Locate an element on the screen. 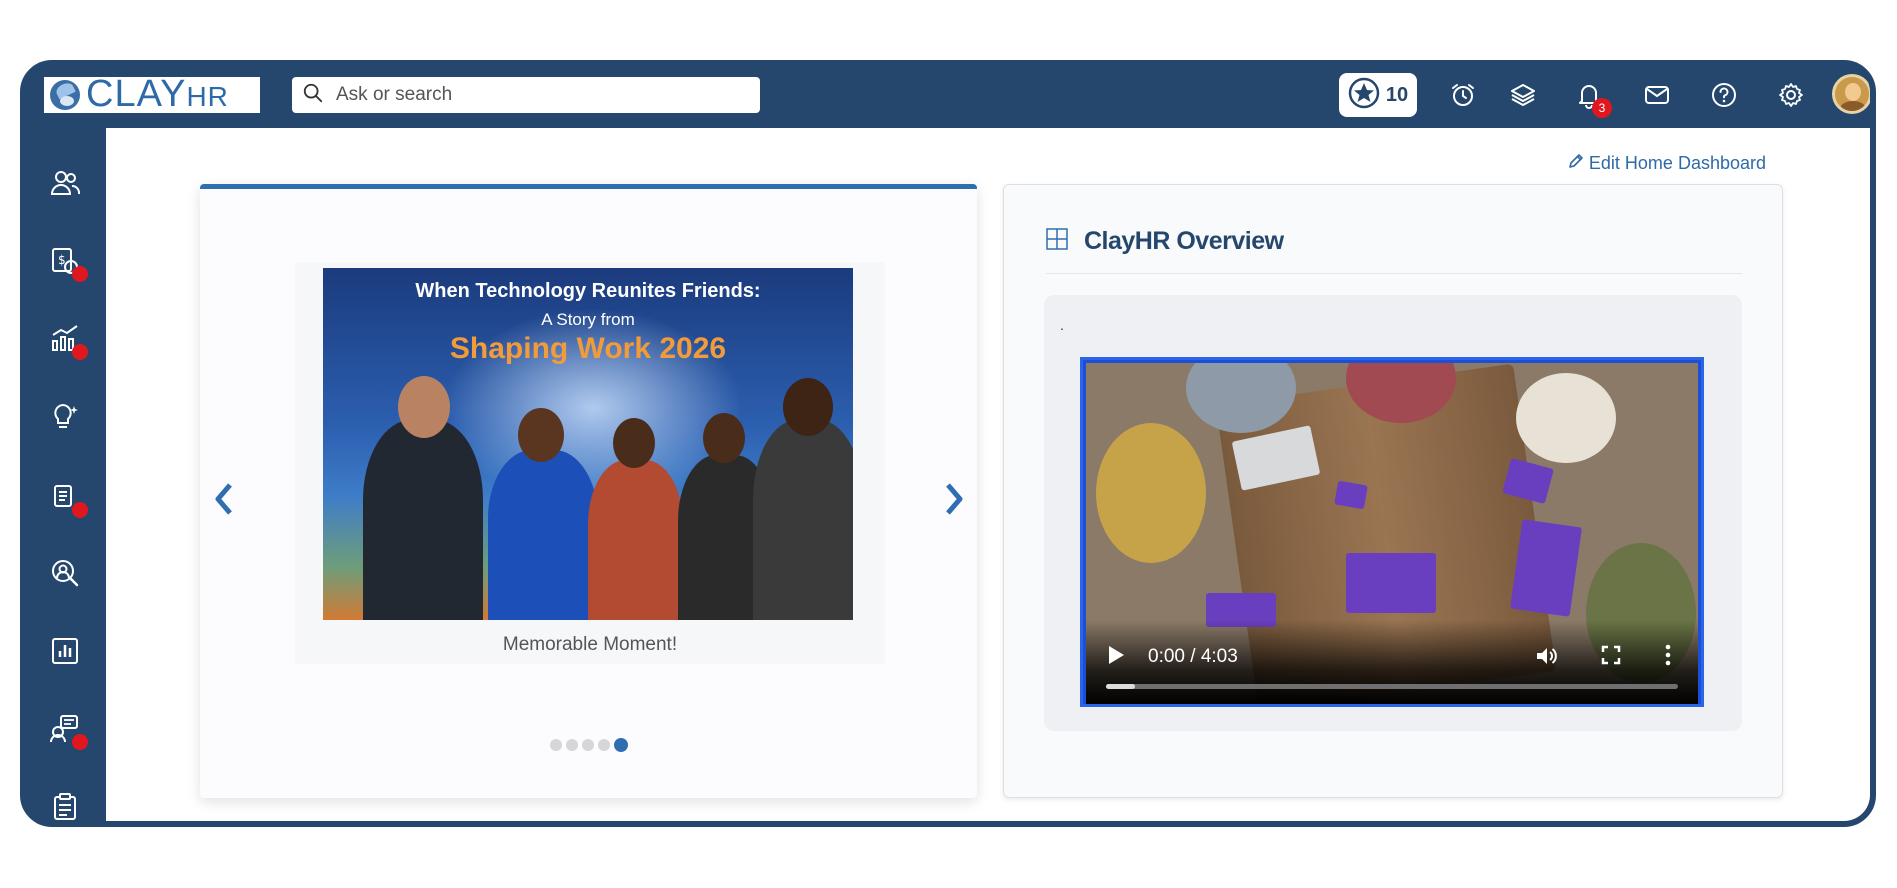 The width and height of the screenshot is (1897, 888). points-badge: 10 is located at coordinates (1378, 95).